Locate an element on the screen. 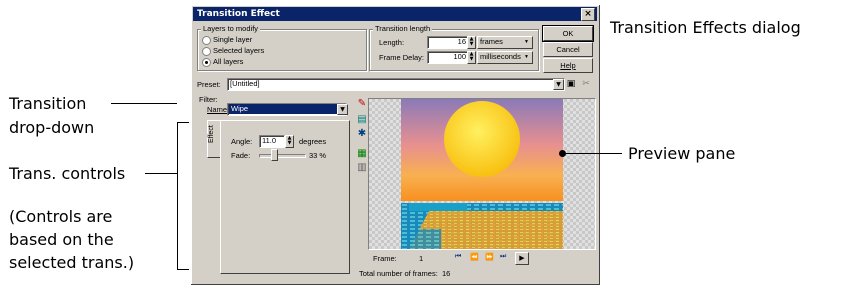 The image size is (862, 290). filter-name-label: Name: is located at coordinates (218, 109).